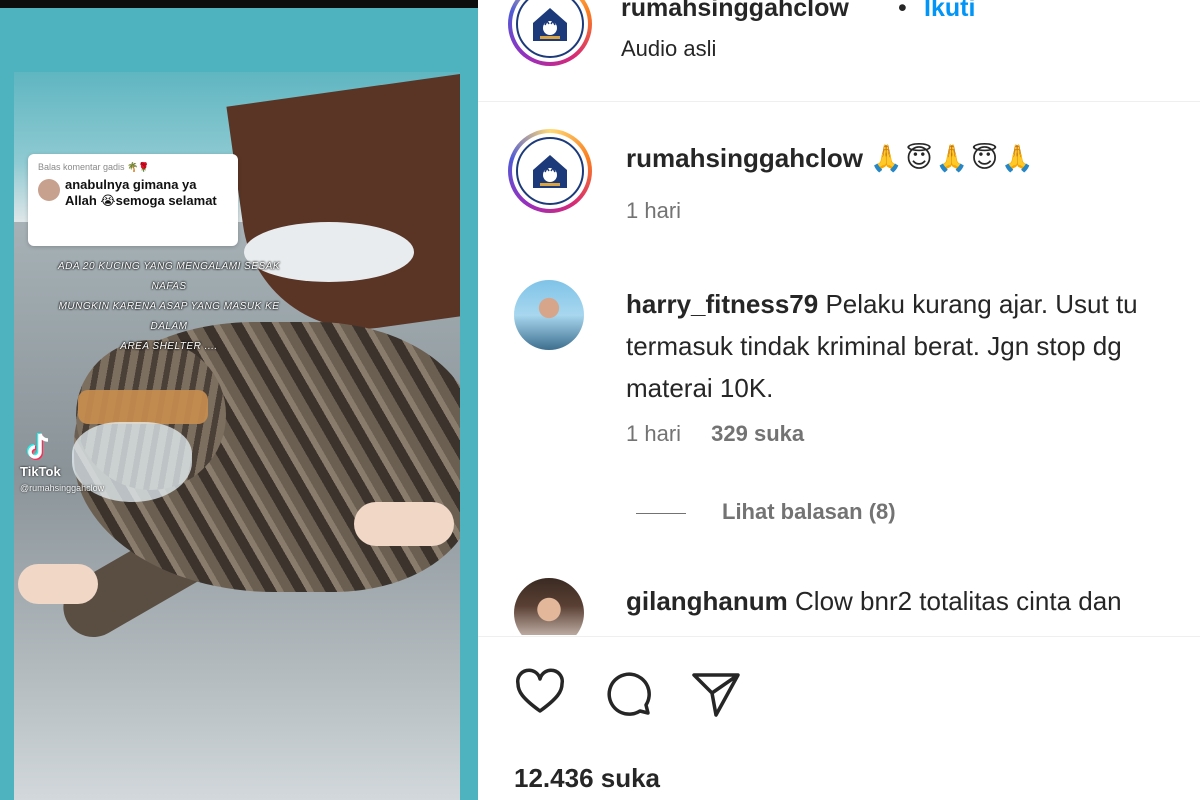 This screenshot has width=1200, height=800. What do you see at coordinates (735, 11) in the screenshot?
I see `header-username: rumahsinggahclow` at bounding box center [735, 11].